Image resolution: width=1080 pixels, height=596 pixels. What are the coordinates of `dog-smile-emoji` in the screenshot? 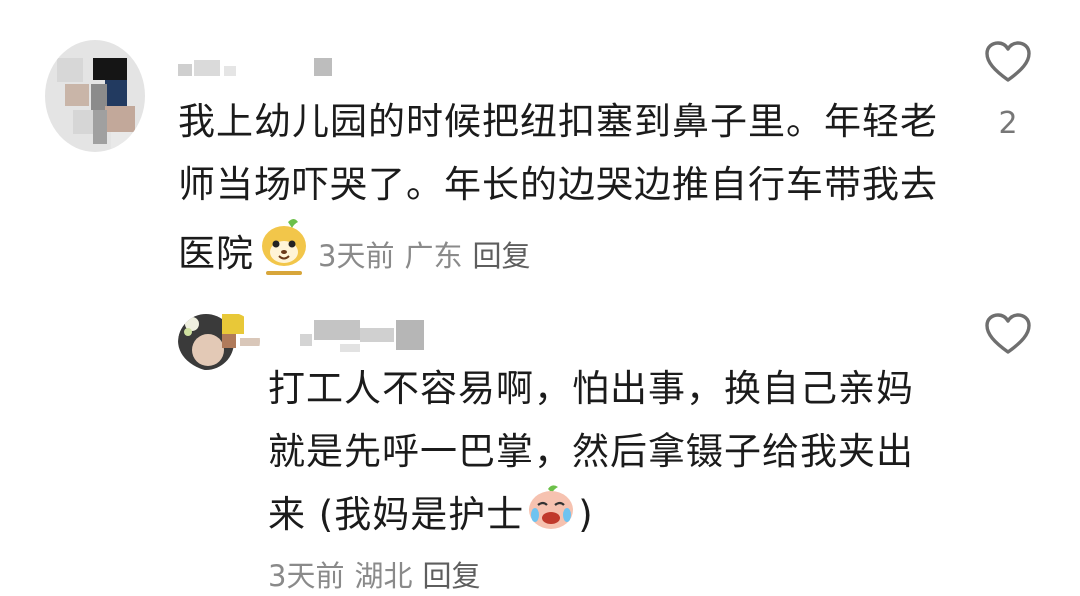 It's located at (284, 255).